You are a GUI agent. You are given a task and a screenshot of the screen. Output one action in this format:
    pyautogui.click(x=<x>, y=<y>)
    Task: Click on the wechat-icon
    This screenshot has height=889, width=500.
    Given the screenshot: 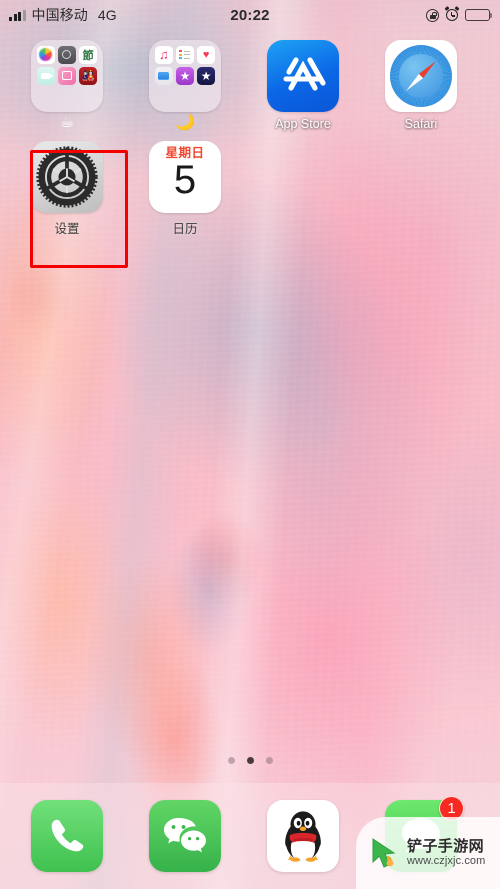 What is the action you would take?
    pyautogui.click(x=185, y=836)
    